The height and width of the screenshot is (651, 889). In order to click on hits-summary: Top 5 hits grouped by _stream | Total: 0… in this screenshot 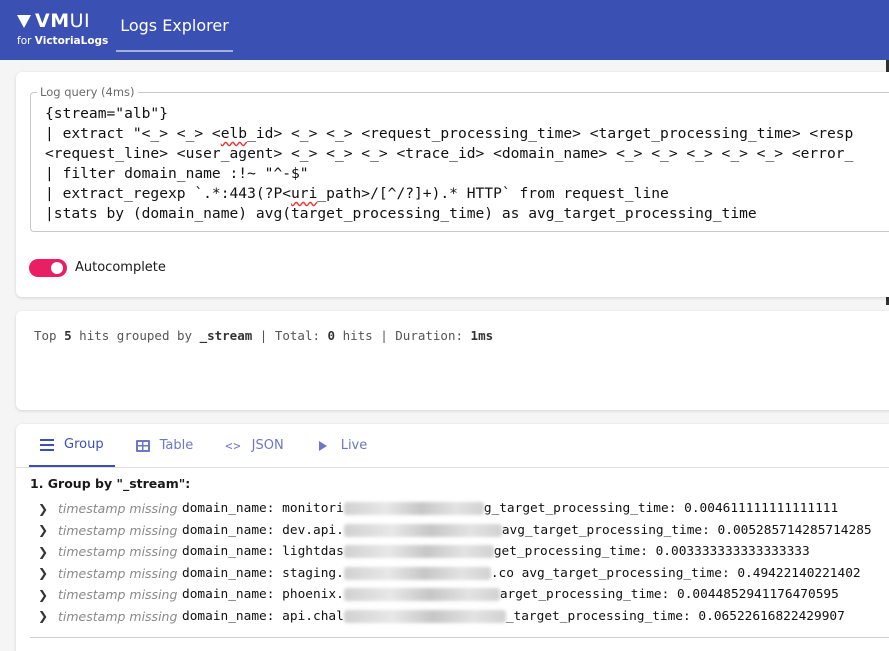, I will do `click(263, 335)`.